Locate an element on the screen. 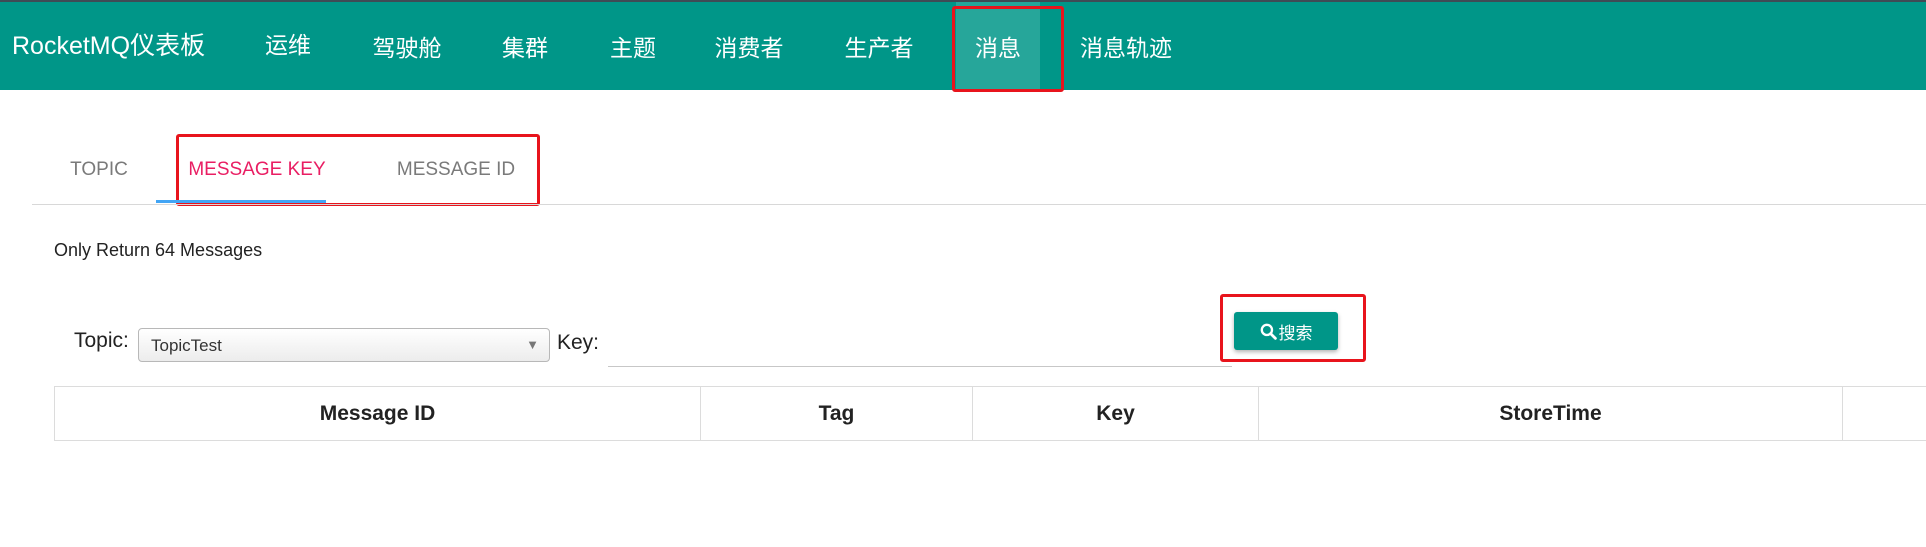  tab-topic: TOPIC is located at coordinates (99, 167).